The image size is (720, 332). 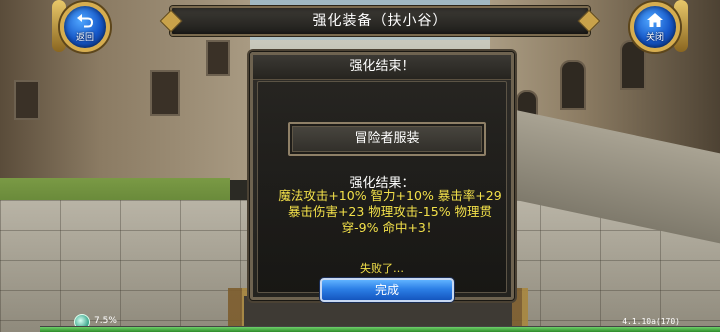 I want to click on done-button-label: 完成, so click(x=386, y=290).